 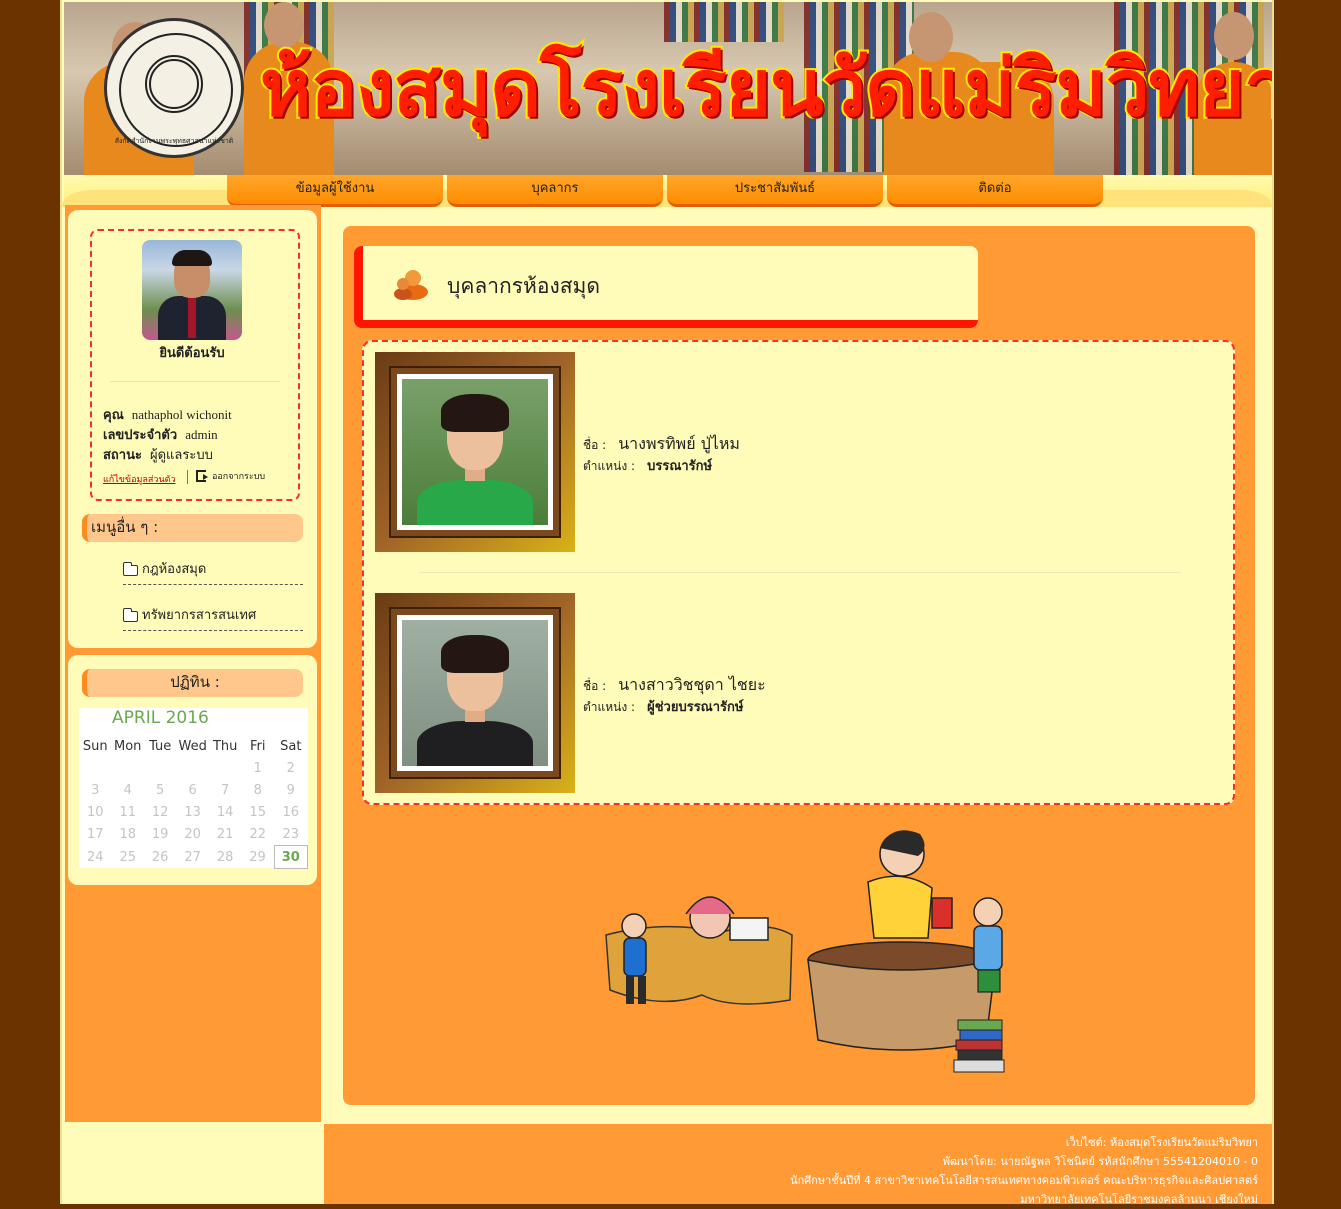 What do you see at coordinates (192, 746) in the screenshot?
I see `calendar-weekday: Wed` at bounding box center [192, 746].